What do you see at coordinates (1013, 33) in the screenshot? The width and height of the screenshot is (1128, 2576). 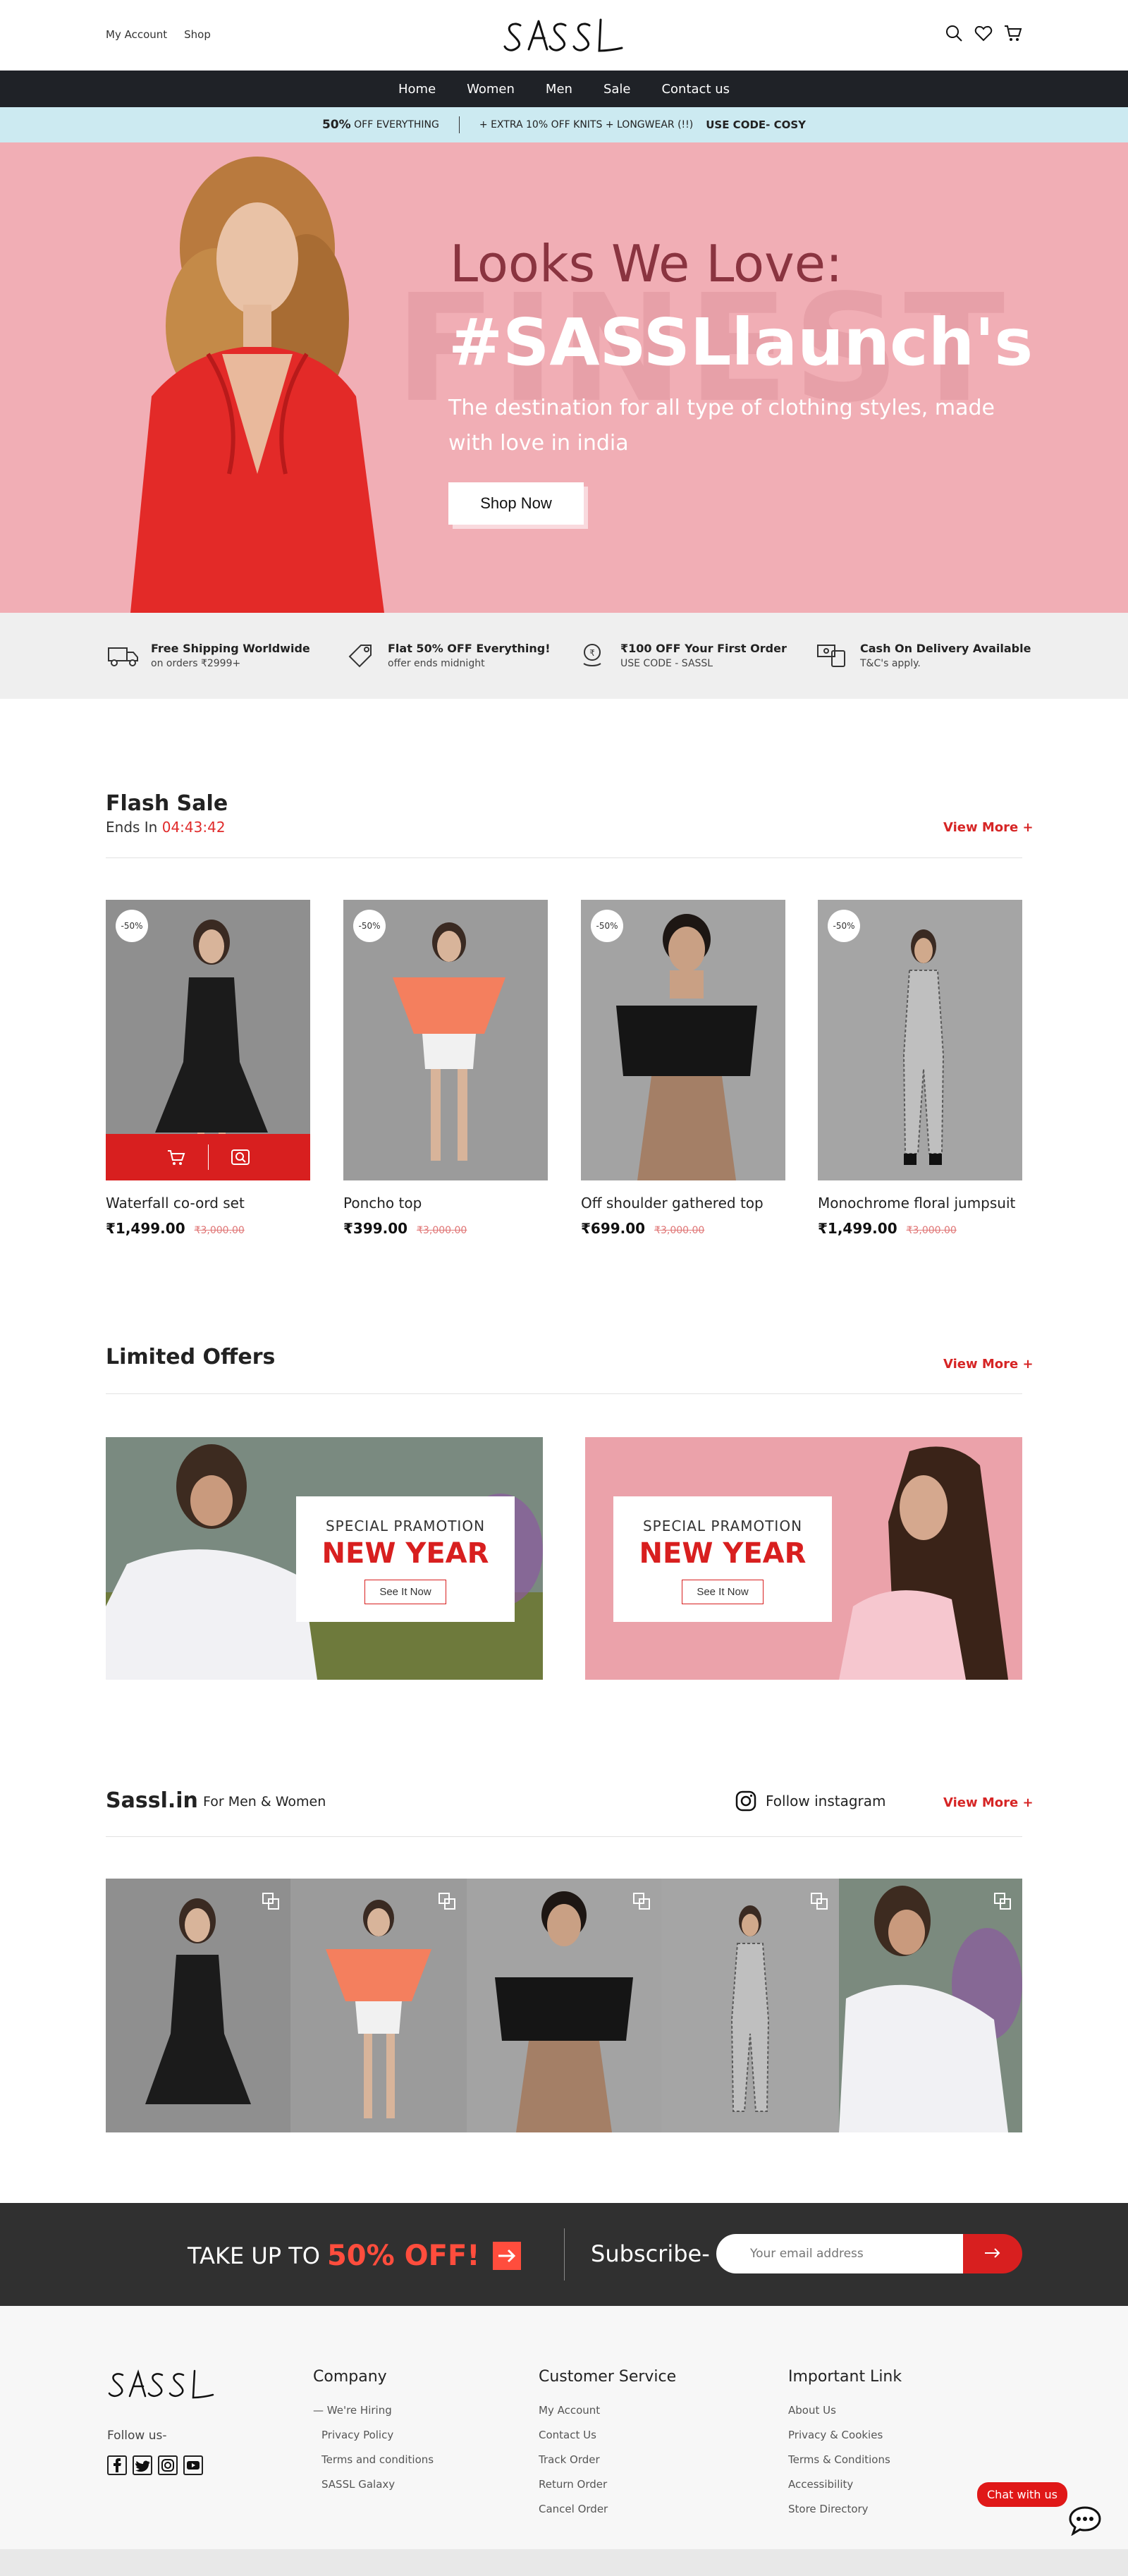 I see `cart-icon` at bounding box center [1013, 33].